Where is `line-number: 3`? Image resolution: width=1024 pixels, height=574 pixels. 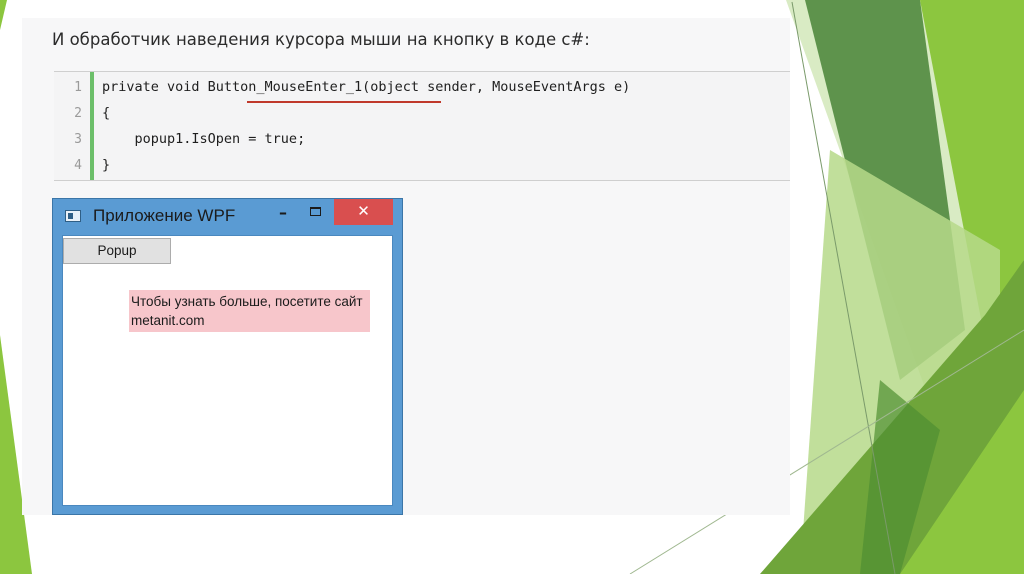 line-number: 3 is located at coordinates (78, 139).